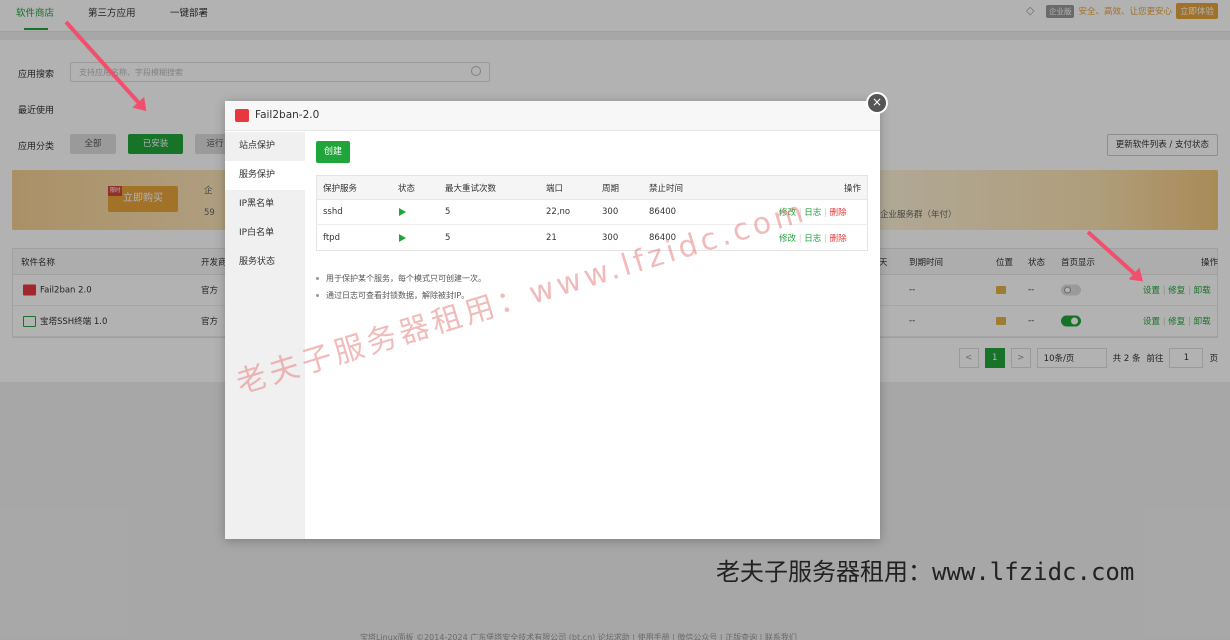  What do you see at coordinates (551, 237) in the screenshot?
I see `port: 21` at bounding box center [551, 237].